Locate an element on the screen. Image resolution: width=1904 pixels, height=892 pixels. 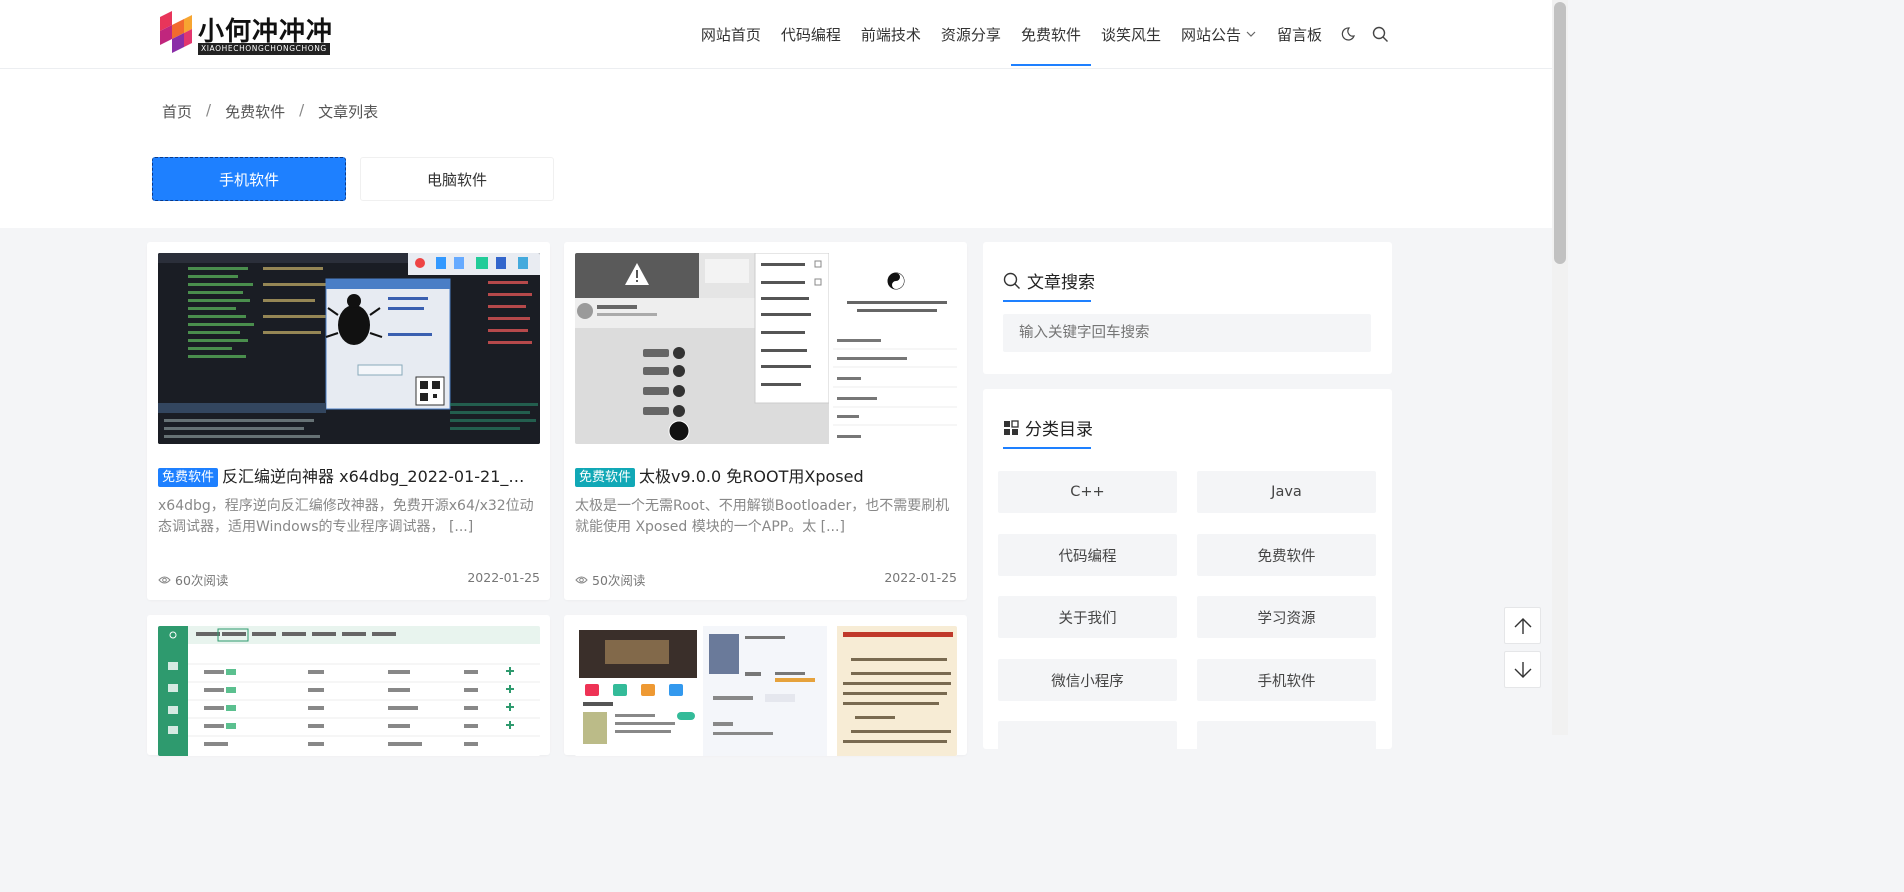
novel-app-screenshot-image is located at coordinates (766, 691).